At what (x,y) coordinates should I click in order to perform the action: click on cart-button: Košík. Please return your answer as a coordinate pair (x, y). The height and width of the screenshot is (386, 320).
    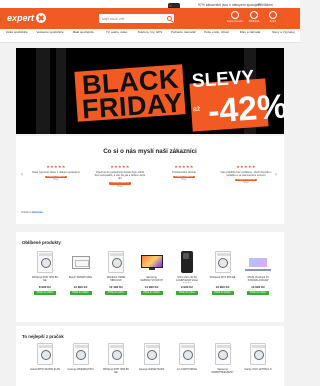
    Looking at the image, I should click on (273, 17).